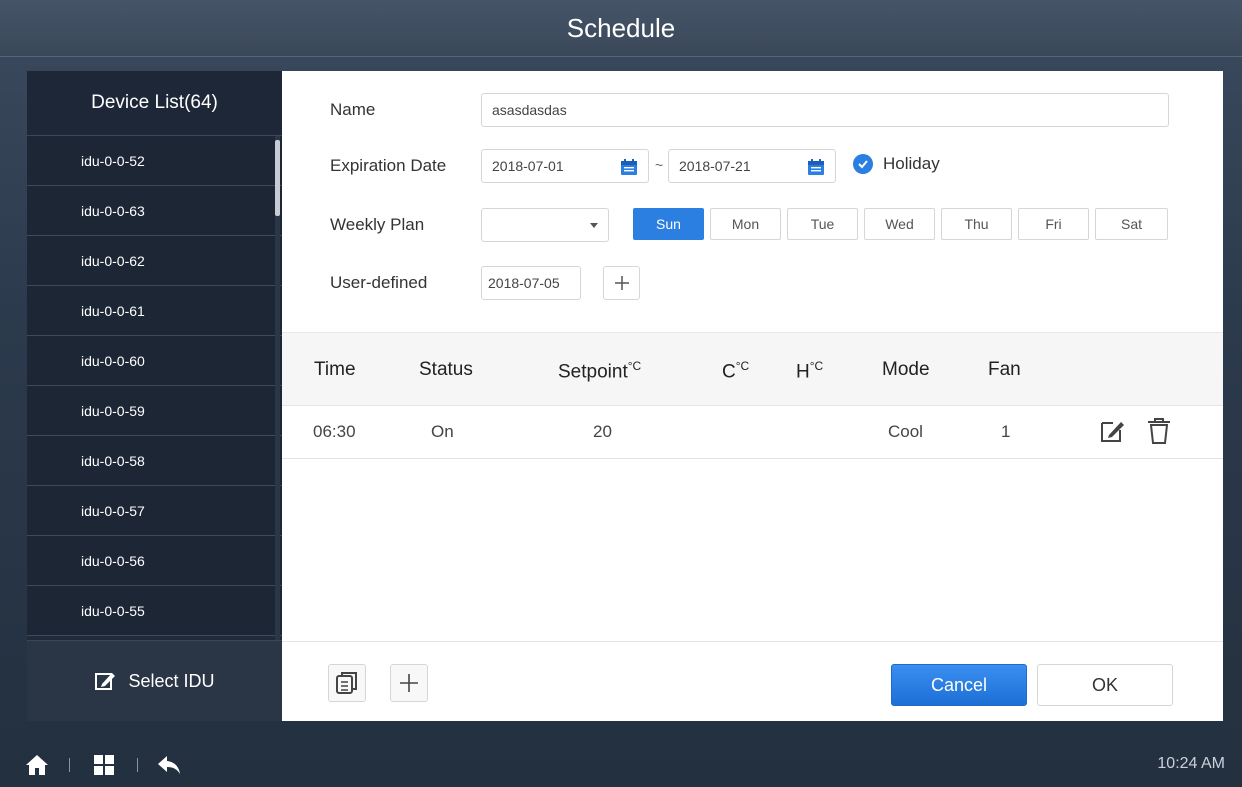 This screenshot has width=1242, height=787. I want to click on scrollbar-thumb, so click(277, 178).